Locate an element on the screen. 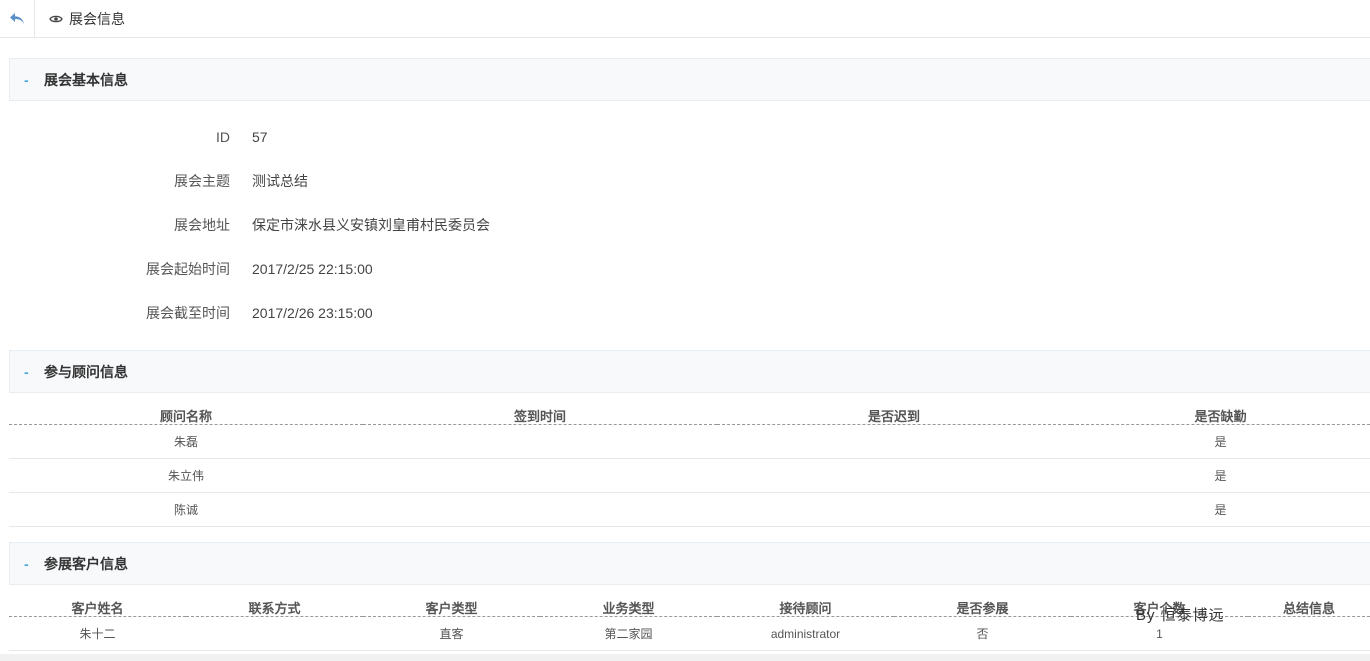 Image resolution: width=1370 pixels, height=661 pixels. table-cell: 第二家园 is located at coordinates (628, 634).